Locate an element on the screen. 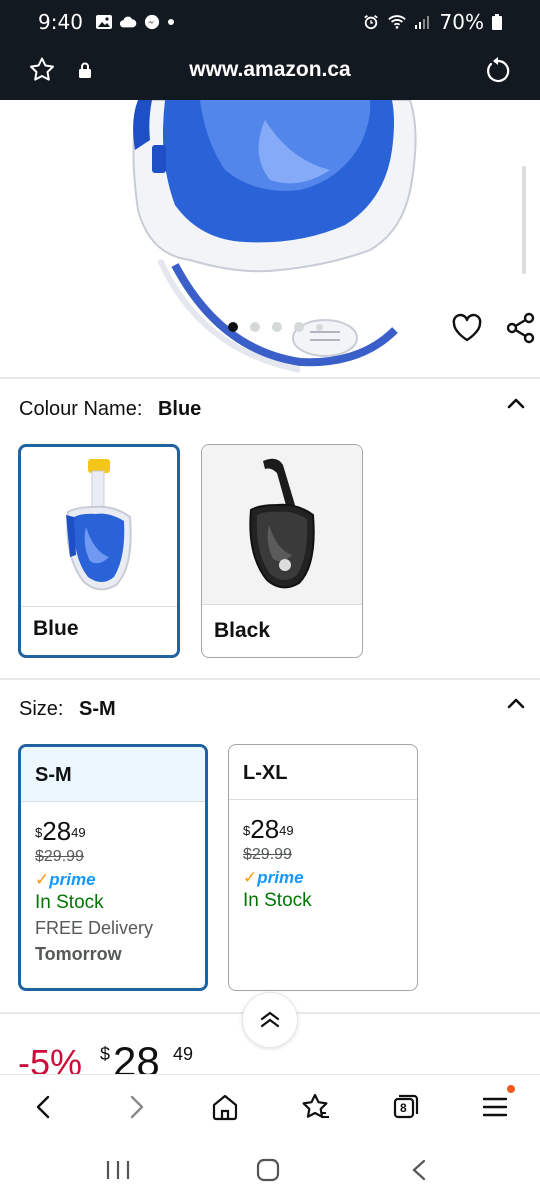 This screenshot has width=540, height=1200. battery-percent: 70% is located at coordinates (461, 22).